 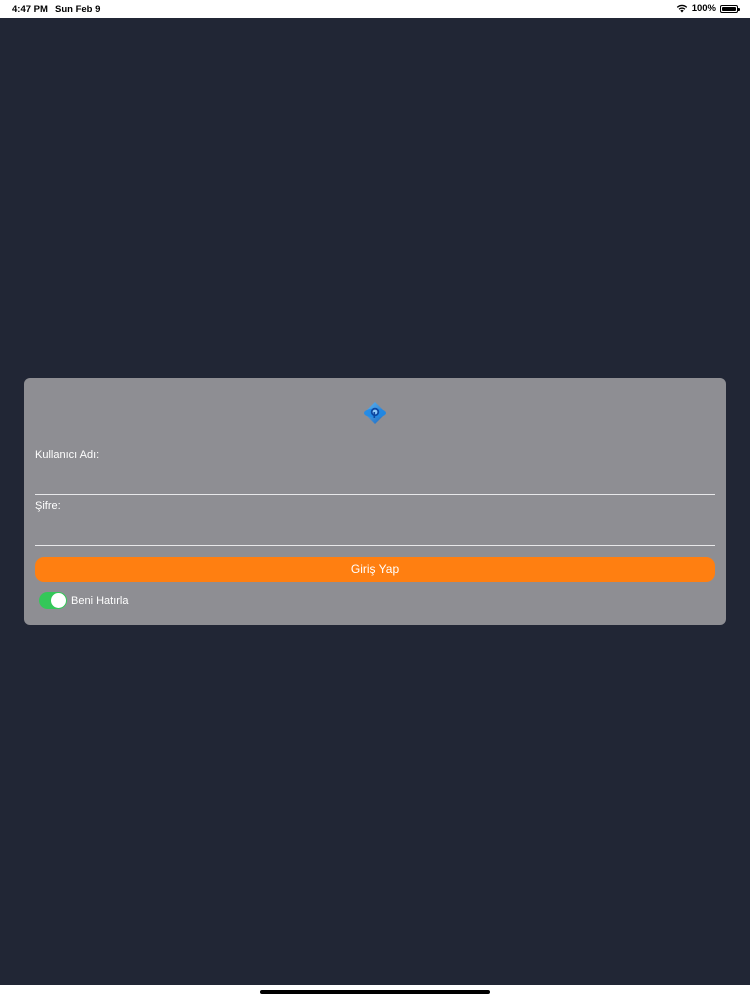 What do you see at coordinates (375, 483) in the screenshot?
I see `username-input` at bounding box center [375, 483].